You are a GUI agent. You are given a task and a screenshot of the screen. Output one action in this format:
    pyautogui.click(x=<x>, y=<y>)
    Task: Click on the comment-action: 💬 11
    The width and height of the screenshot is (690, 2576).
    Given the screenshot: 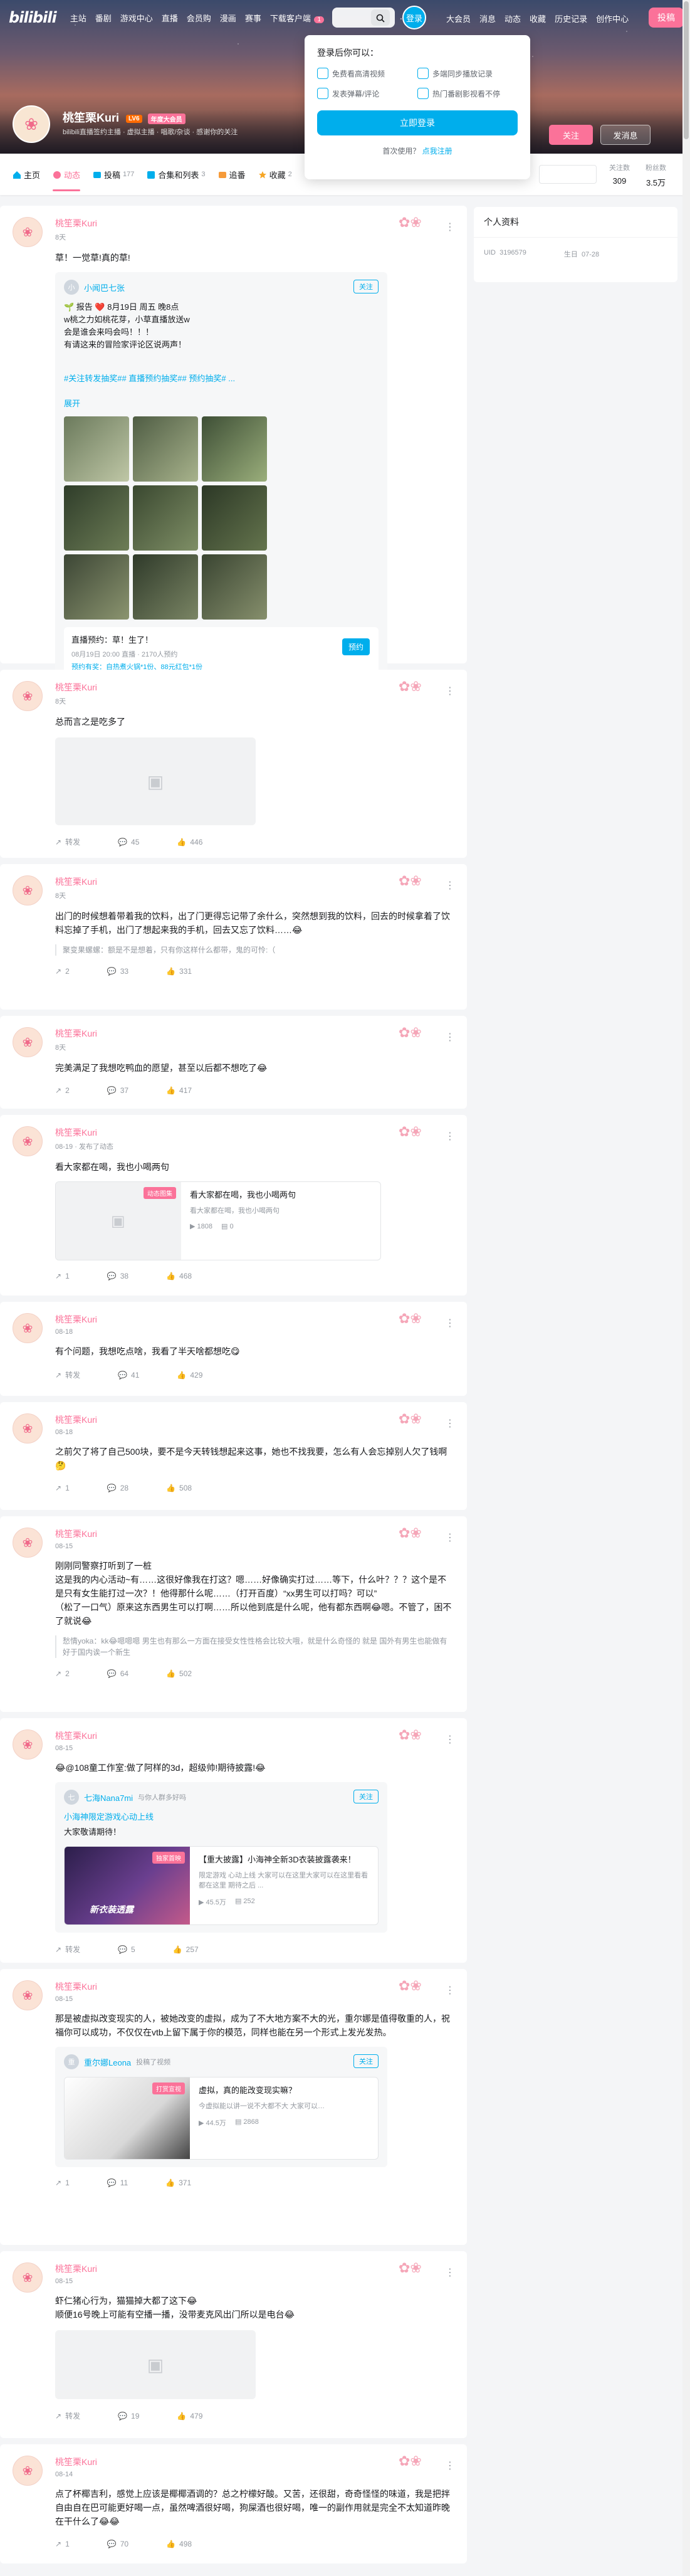 What is the action you would take?
    pyautogui.click(x=117, y=2182)
    